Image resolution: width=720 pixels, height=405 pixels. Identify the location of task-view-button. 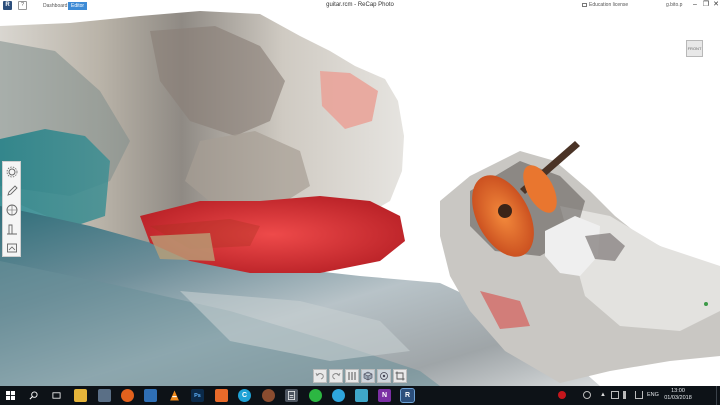
(56, 395).